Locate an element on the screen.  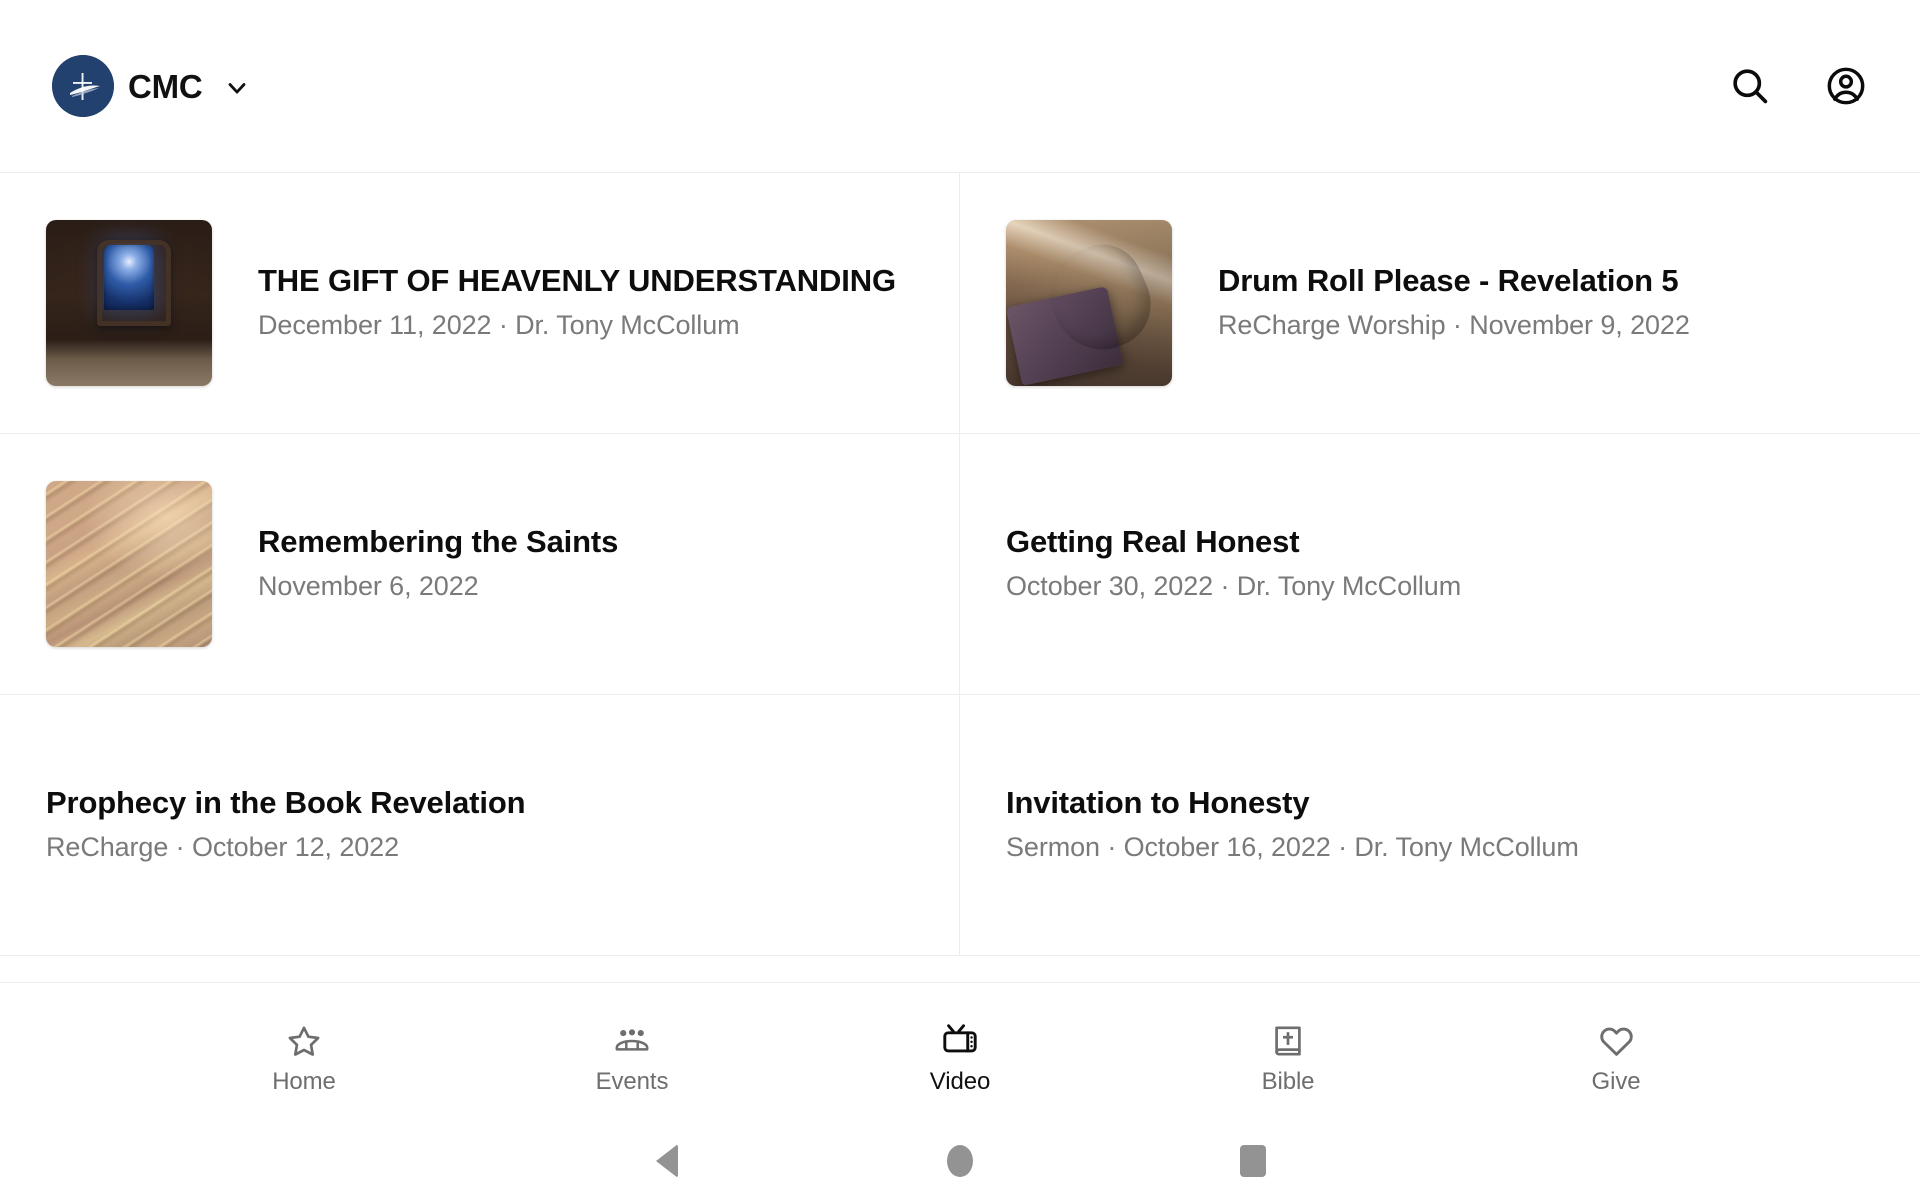
video-card: Remembering the Saints November 6, 2022 is located at coordinates (480, 564).